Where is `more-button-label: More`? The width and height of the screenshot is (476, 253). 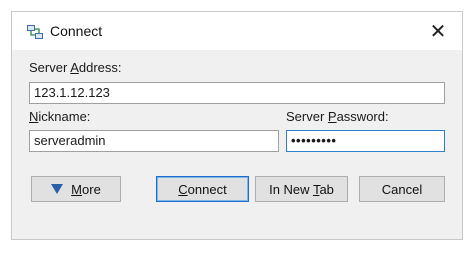 more-button-label: More is located at coordinates (86, 189).